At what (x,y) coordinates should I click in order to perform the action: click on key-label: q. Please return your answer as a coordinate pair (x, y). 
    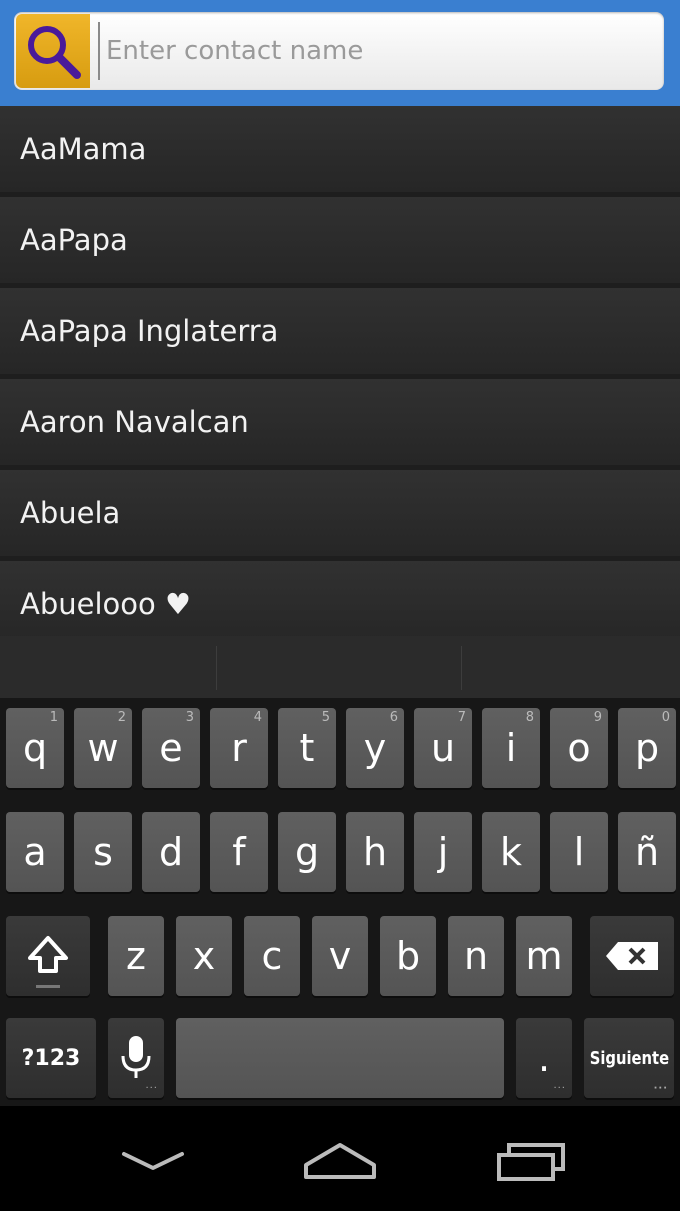
    Looking at the image, I should click on (35, 748).